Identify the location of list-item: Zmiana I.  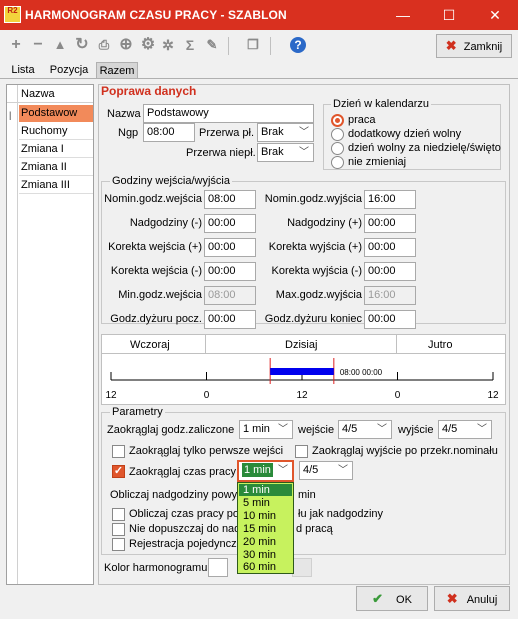
(56, 149).